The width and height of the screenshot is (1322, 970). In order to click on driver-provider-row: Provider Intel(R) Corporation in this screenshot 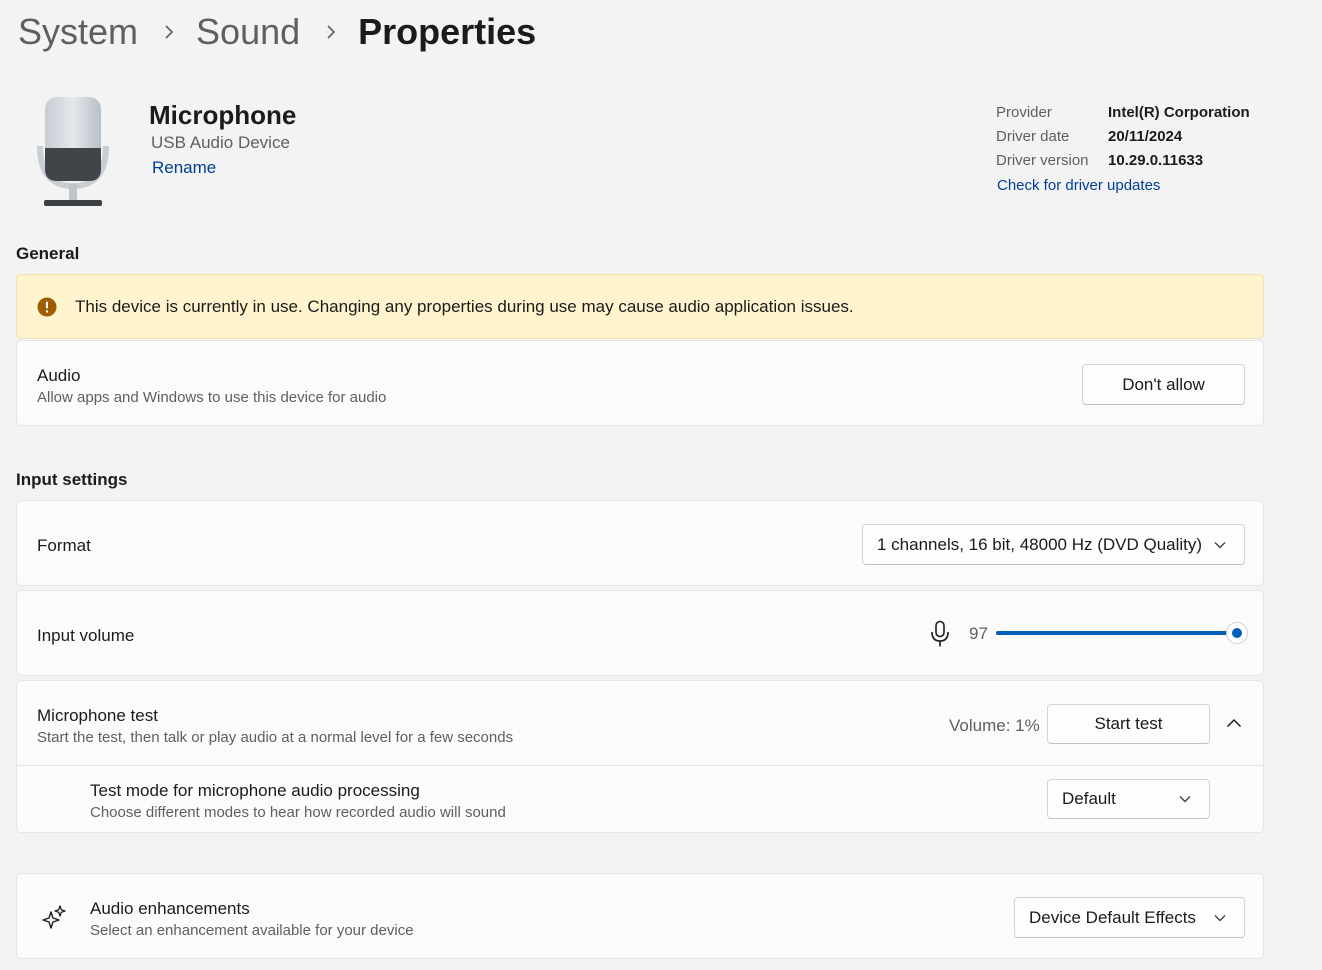, I will do `click(1123, 112)`.